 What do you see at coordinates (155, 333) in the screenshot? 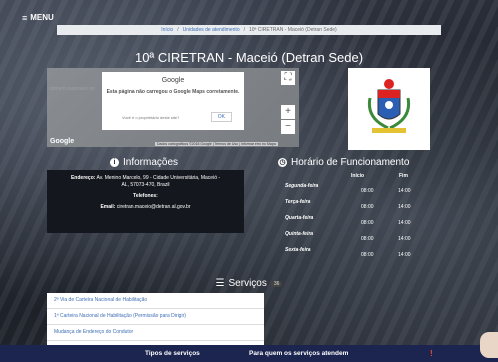
I see `list-item: Mudança de Endereço do Condutor` at bounding box center [155, 333].